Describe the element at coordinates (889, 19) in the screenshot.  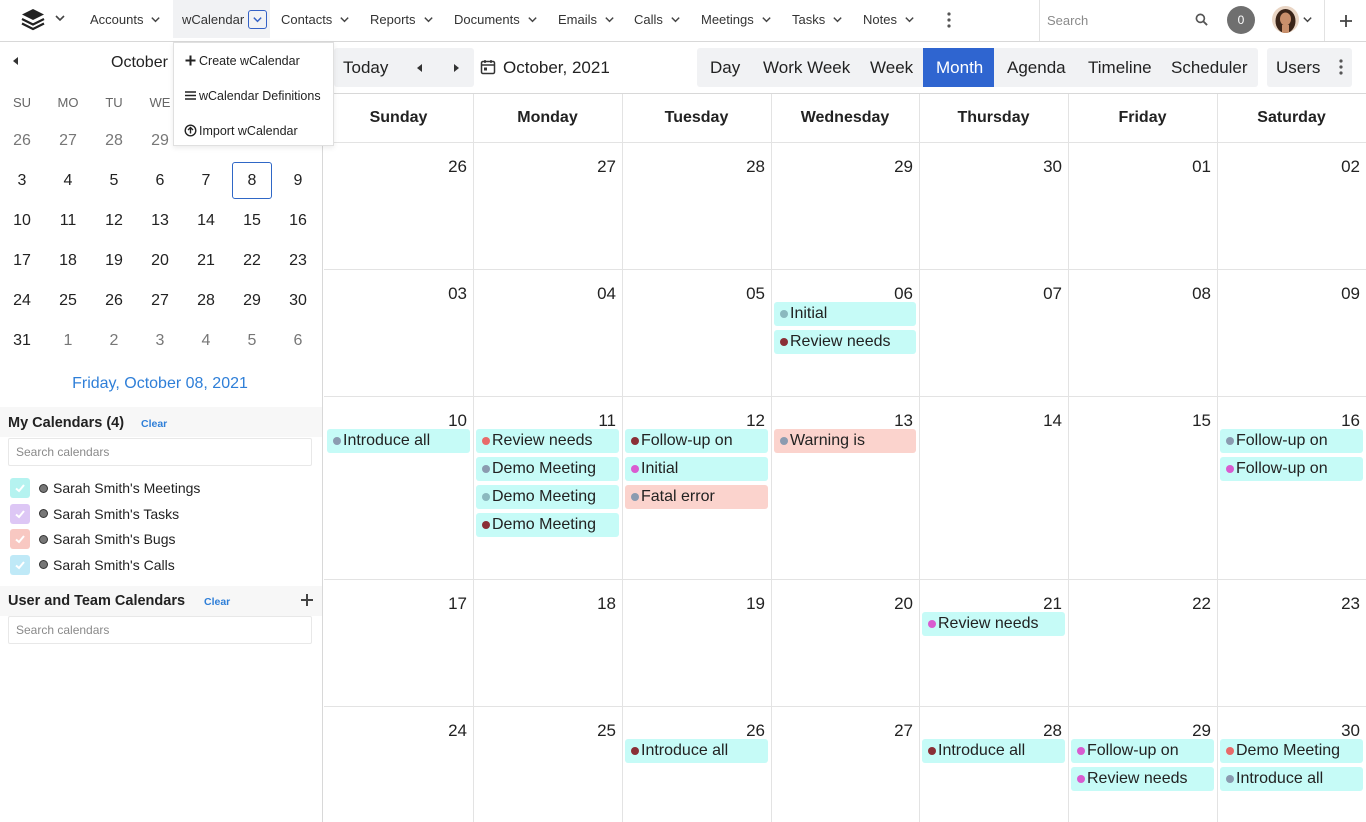
I see `nav-notes: Notes` at that location.